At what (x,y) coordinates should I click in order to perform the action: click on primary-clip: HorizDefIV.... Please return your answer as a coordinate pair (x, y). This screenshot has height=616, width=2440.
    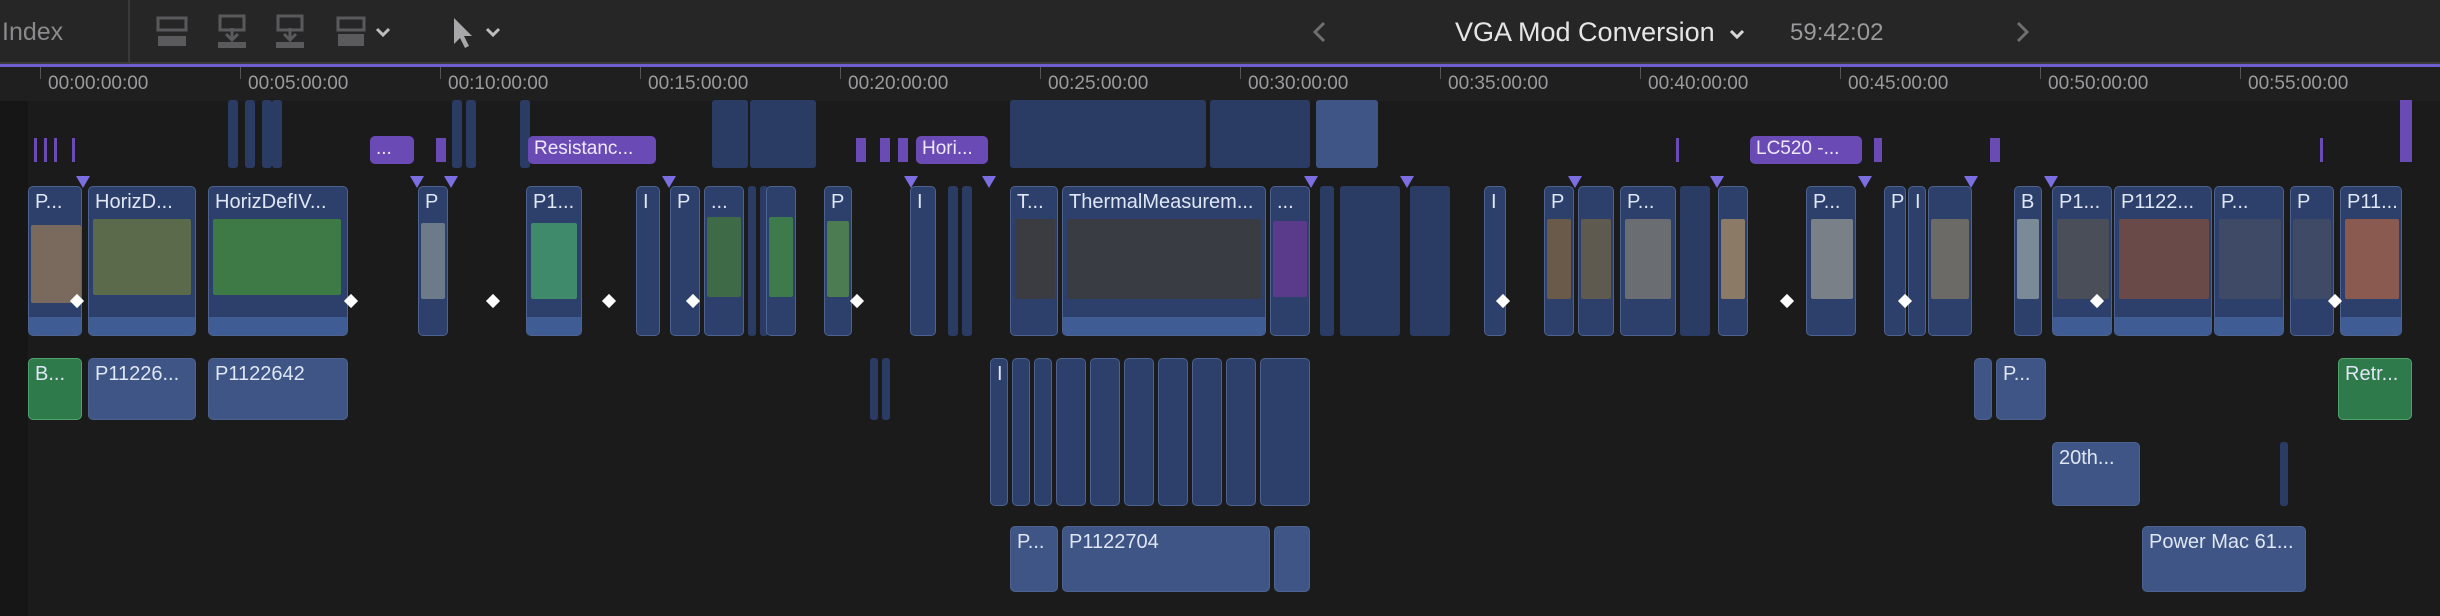
    Looking at the image, I should click on (278, 261).